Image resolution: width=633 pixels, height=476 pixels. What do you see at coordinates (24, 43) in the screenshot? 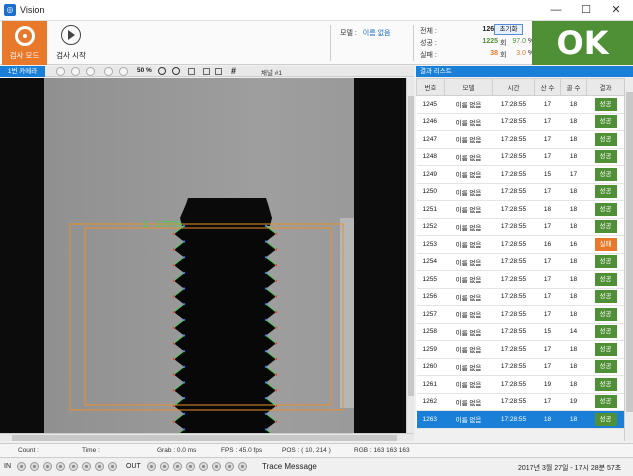
I see `inspection-mode-button: 검사 모드` at bounding box center [24, 43].